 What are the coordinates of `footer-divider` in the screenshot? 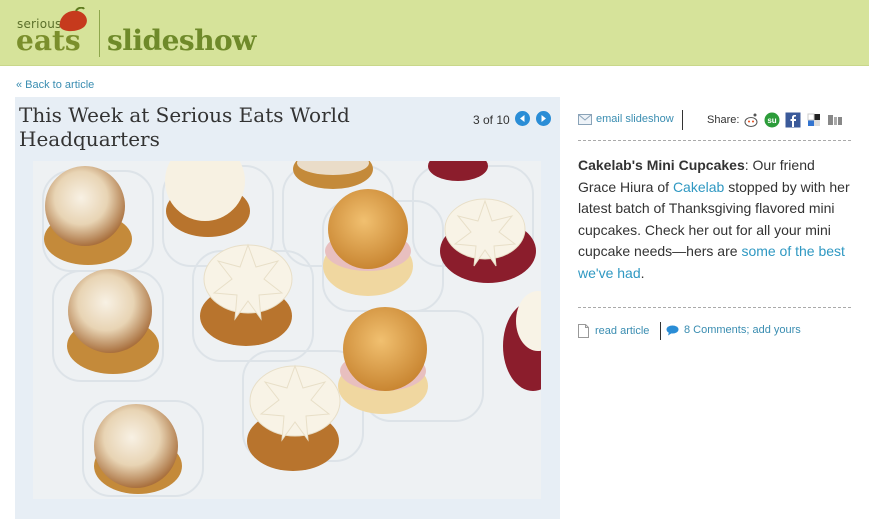 It's located at (660, 331).